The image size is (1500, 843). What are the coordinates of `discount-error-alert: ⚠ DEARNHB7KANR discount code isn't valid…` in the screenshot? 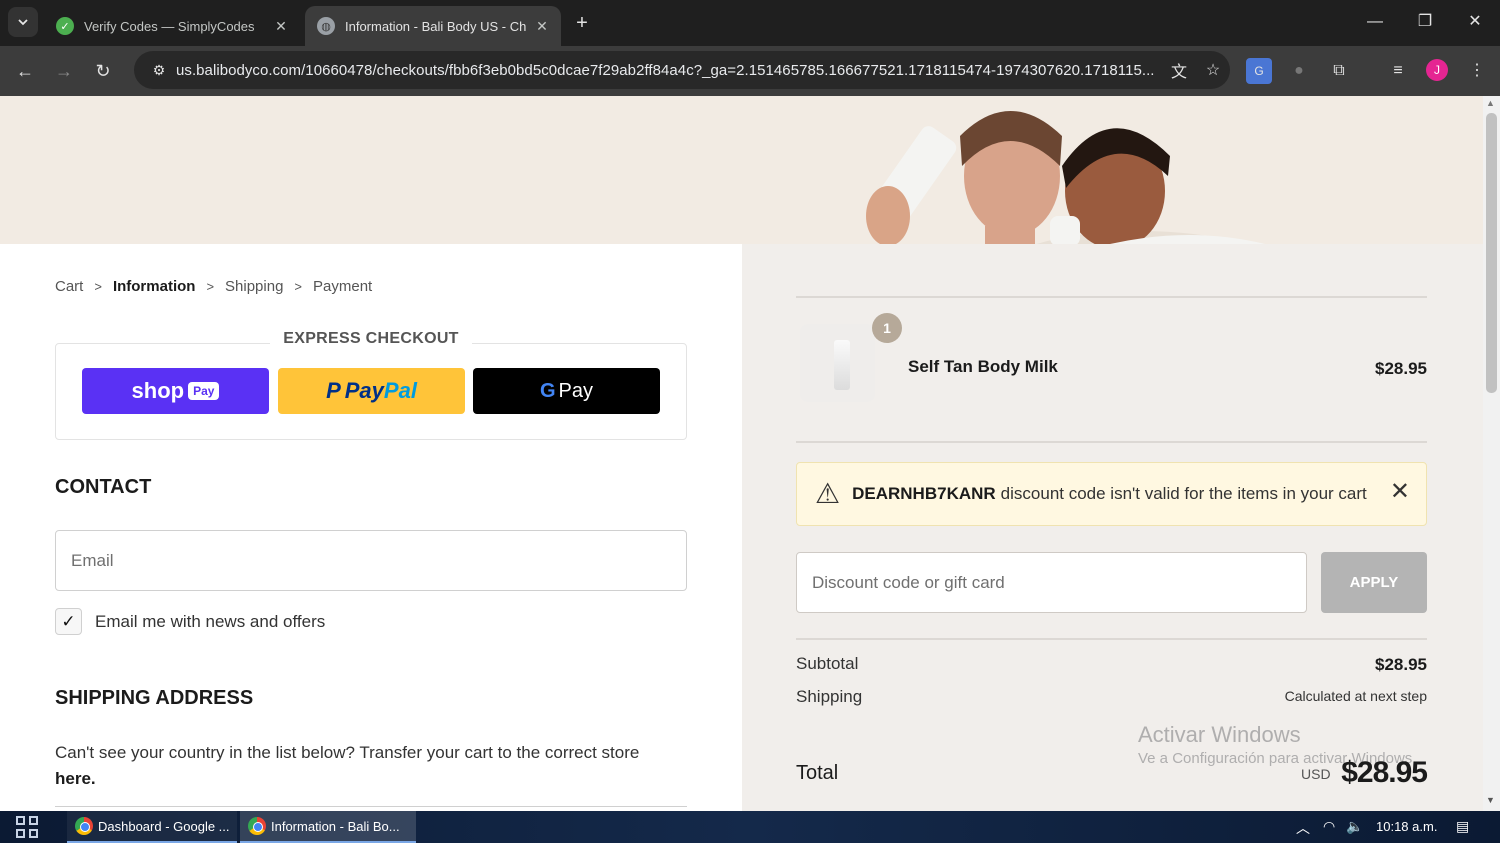 It's located at (1111, 494).